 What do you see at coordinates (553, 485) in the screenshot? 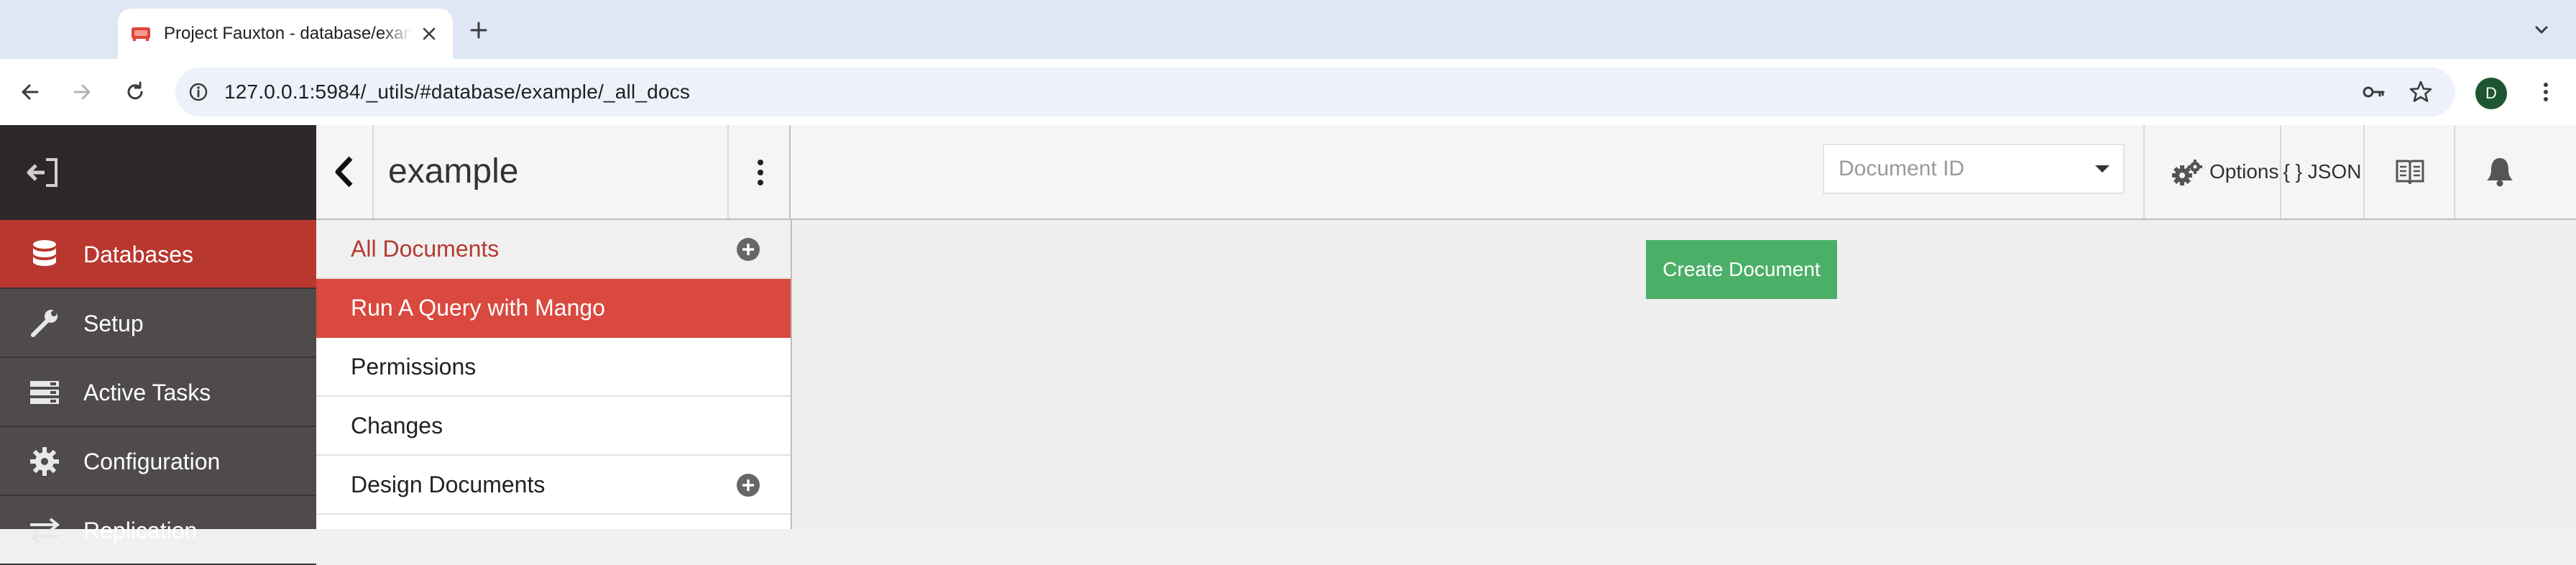
I see `subnav-item-design-documents: Design Documents` at bounding box center [553, 485].